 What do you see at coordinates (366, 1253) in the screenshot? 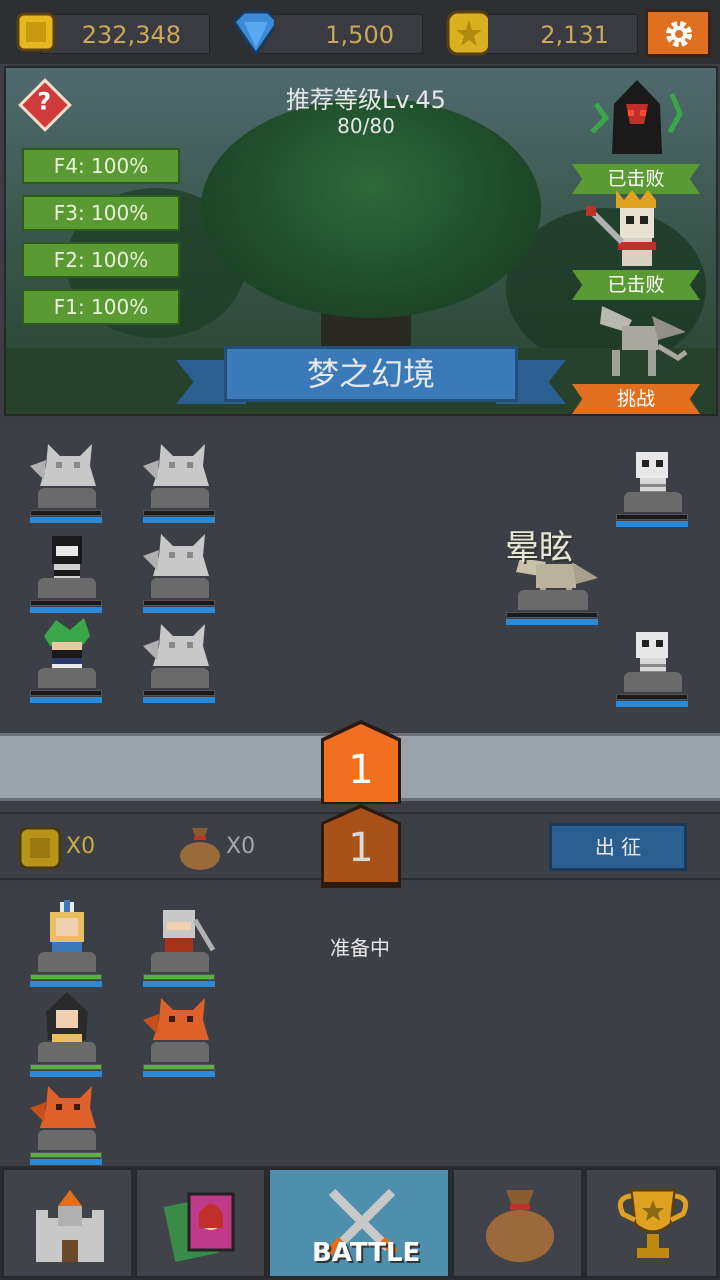
I see `battle-tab-label: BATTLE` at bounding box center [366, 1253].